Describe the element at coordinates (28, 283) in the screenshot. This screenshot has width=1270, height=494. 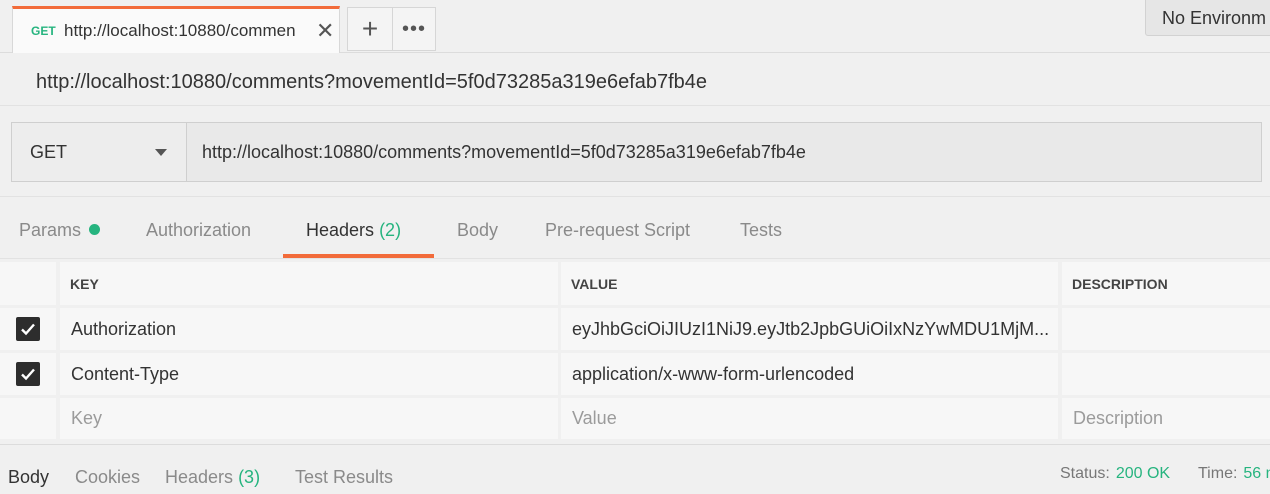
I see `header-cell-select` at that location.